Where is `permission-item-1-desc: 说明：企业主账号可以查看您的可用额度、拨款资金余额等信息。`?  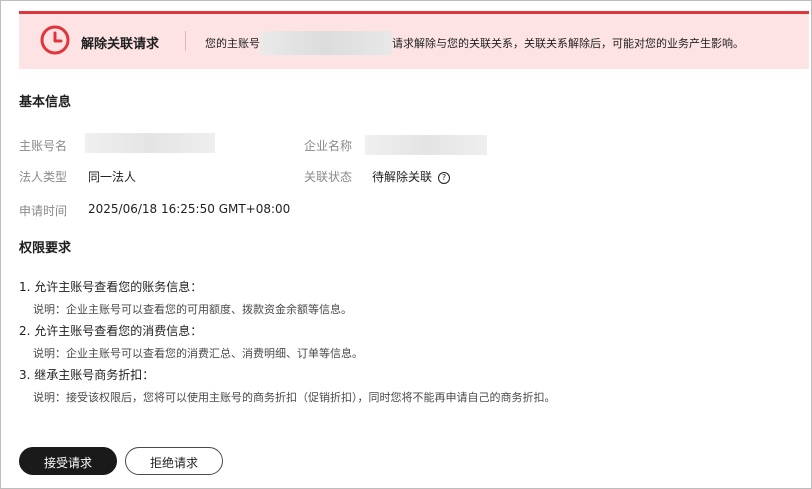 permission-item-1-desc: 说明：企业主账号可以查看您的可用额度、拨款资金余额等信息。 is located at coordinates (192, 309).